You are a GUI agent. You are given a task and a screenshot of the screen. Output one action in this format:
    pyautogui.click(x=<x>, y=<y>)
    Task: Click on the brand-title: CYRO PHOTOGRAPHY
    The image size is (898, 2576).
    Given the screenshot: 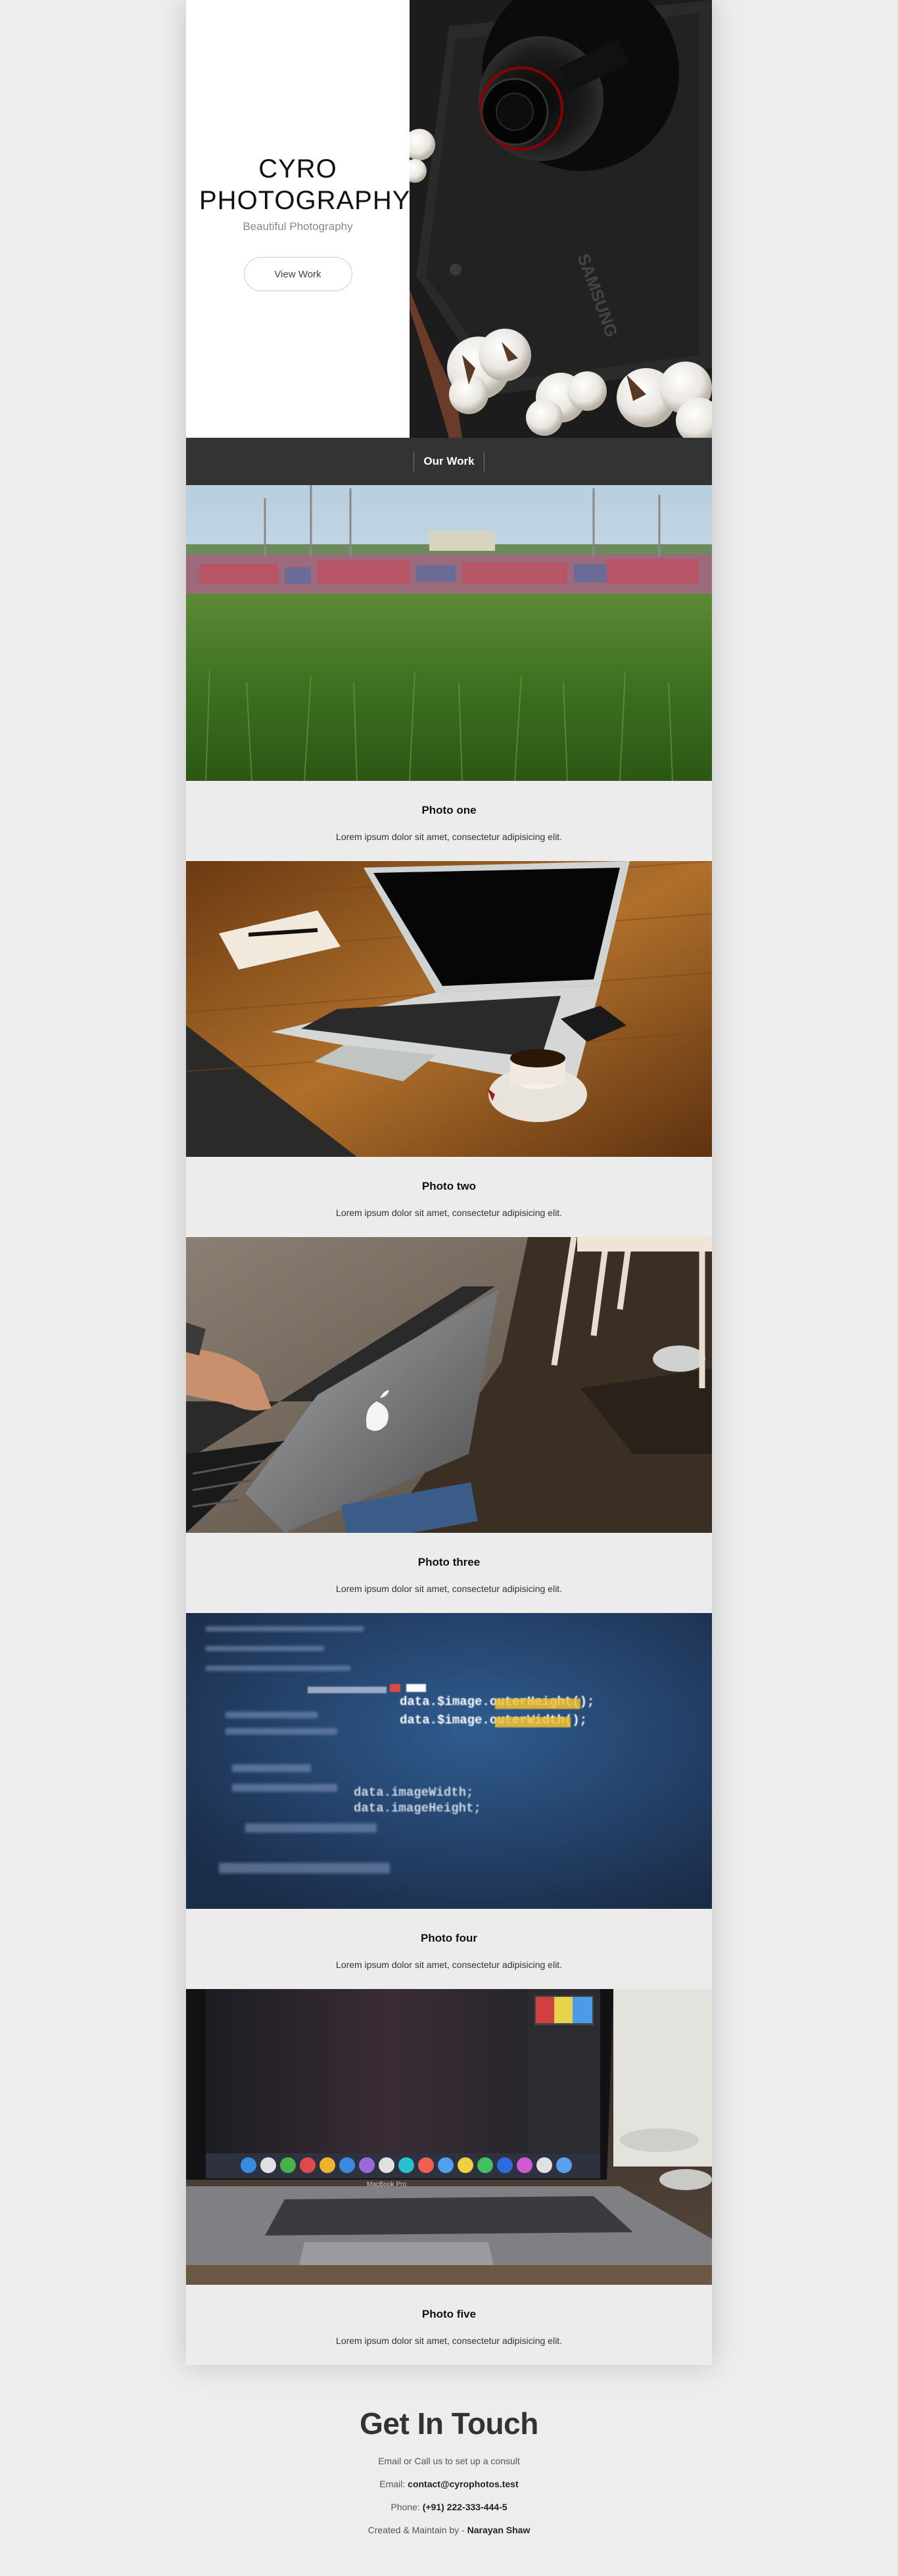 What is the action you would take?
    pyautogui.click(x=305, y=185)
    